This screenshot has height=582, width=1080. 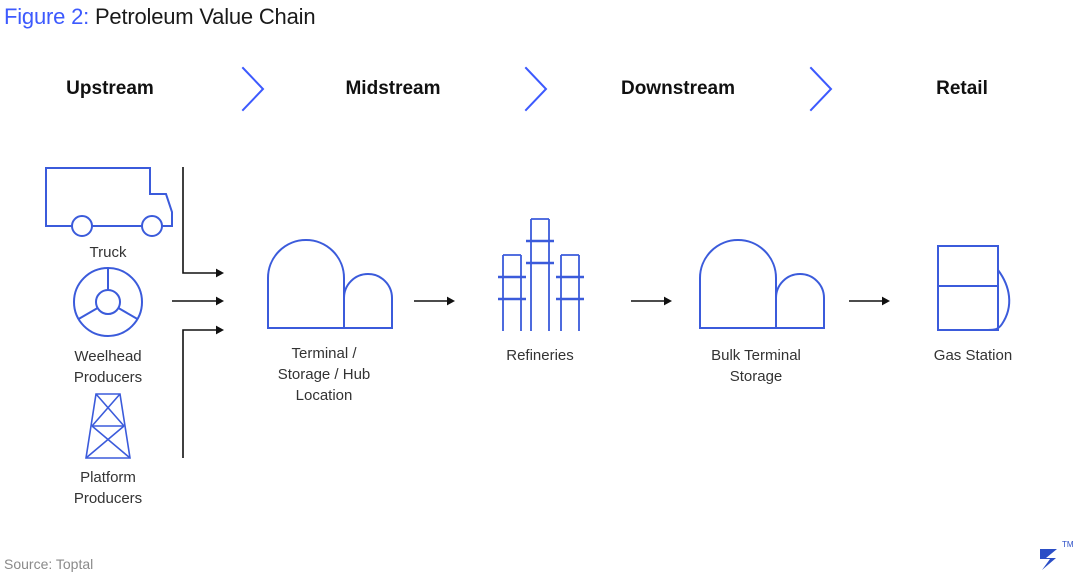 I want to click on fuel-pump-icon, so click(x=976, y=288).